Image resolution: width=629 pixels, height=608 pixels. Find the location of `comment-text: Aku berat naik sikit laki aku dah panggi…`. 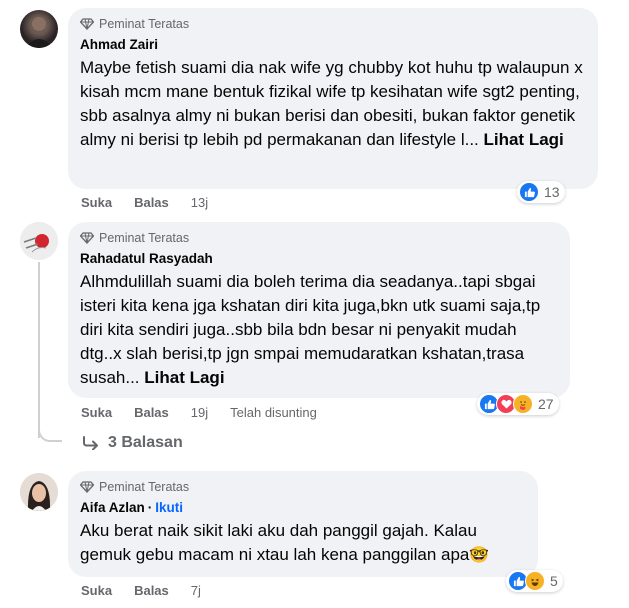

comment-text: Aku berat naik sikit laki aku dah panggi… is located at coordinates (303, 543).